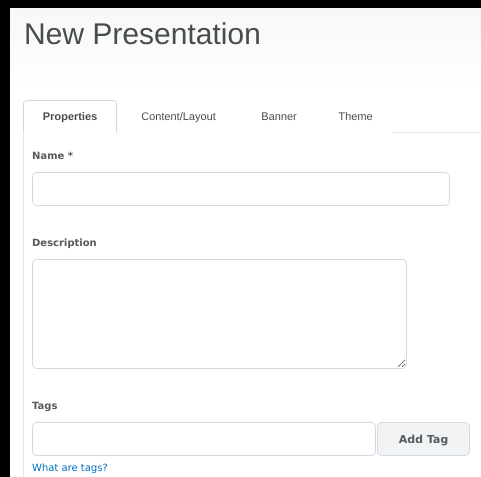 This screenshot has width=481, height=477. What do you see at coordinates (45, 406) in the screenshot?
I see `field-label: Tags` at bounding box center [45, 406].